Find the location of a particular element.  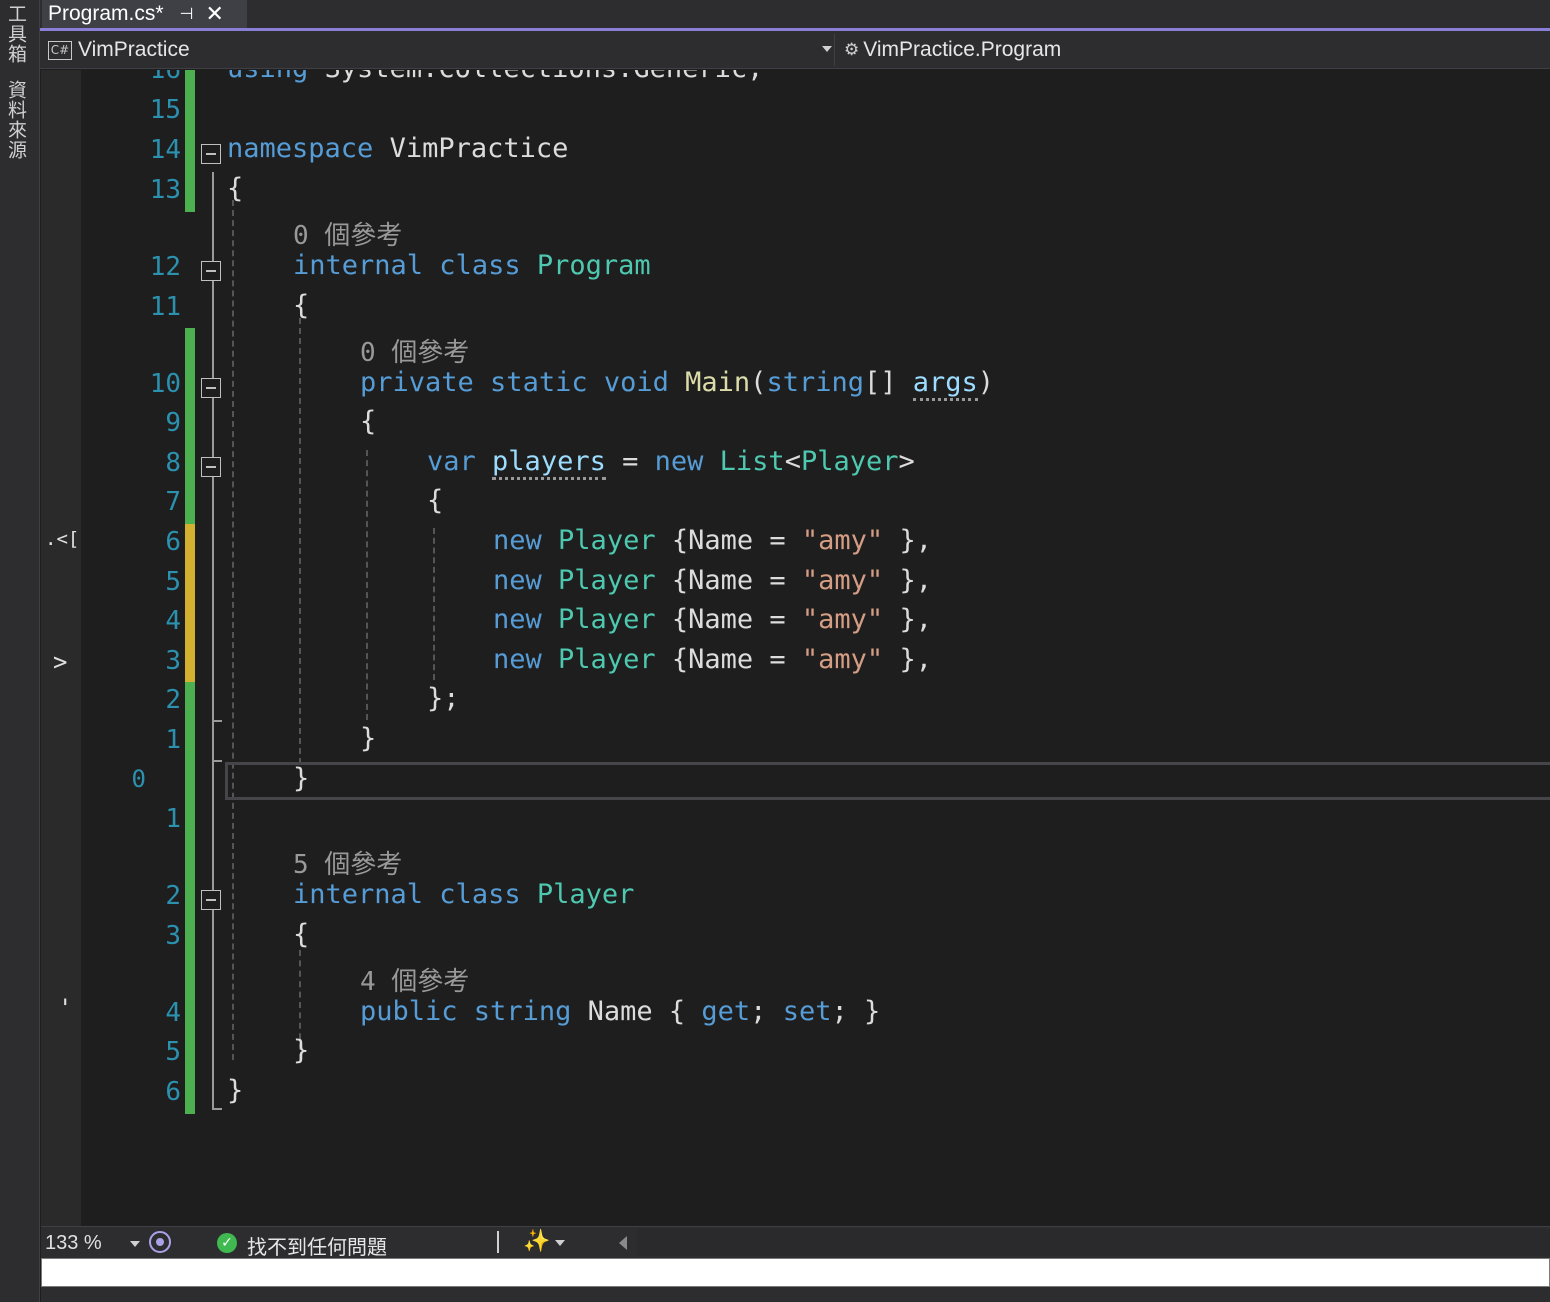

code-line: 2 }; is located at coordinates (815, 702).